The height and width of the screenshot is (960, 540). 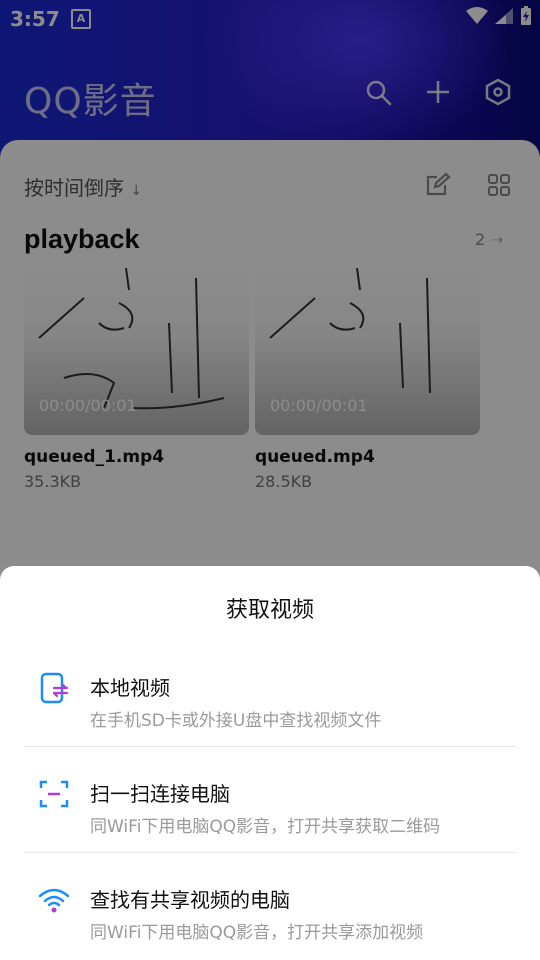 I want to click on option-title: 本地视频, so click(x=130, y=688).